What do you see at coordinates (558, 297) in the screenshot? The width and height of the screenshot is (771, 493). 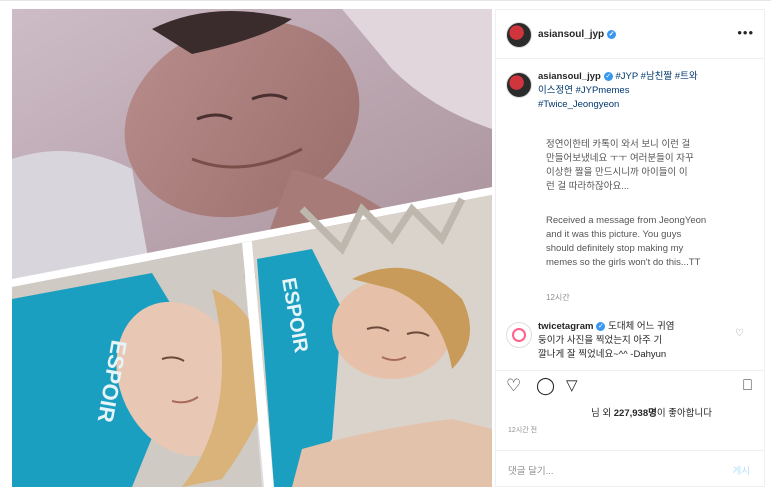 I see `caption-timestamp: 12시간` at bounding box center [558, 297].